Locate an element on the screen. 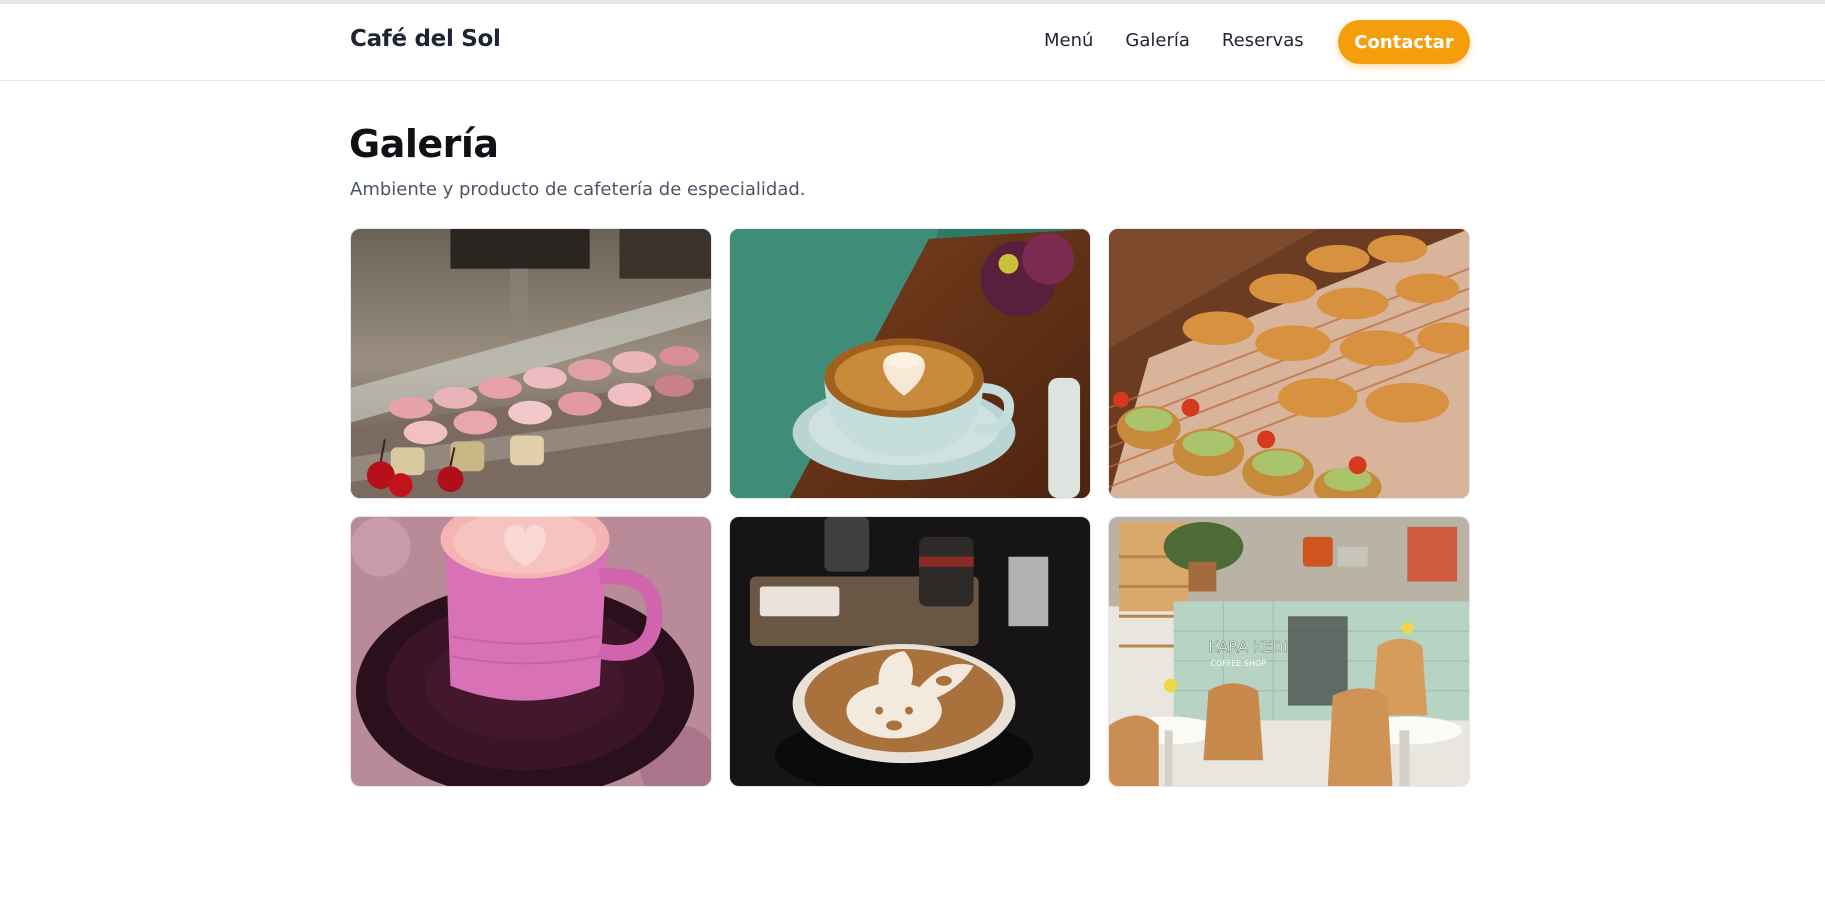 The height and width of the screenshot is (907, 1825). pink-latte-cup-photo is located at coordinates (531, 651).